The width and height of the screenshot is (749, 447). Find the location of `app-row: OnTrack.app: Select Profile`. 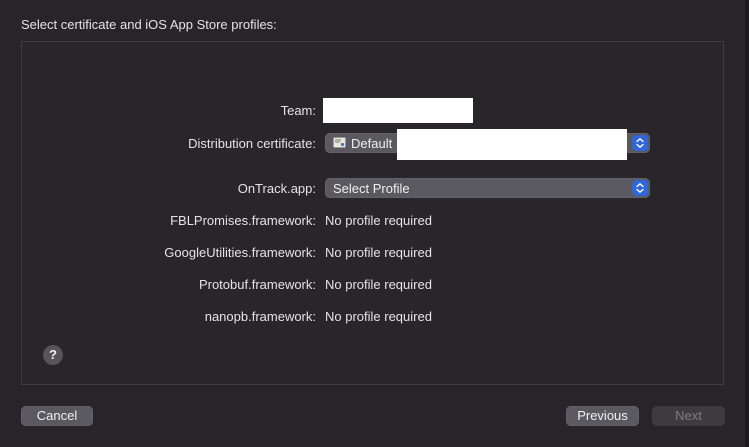

app-row: OnTrack.app: Select Profile is located at coordinates (372, 190).